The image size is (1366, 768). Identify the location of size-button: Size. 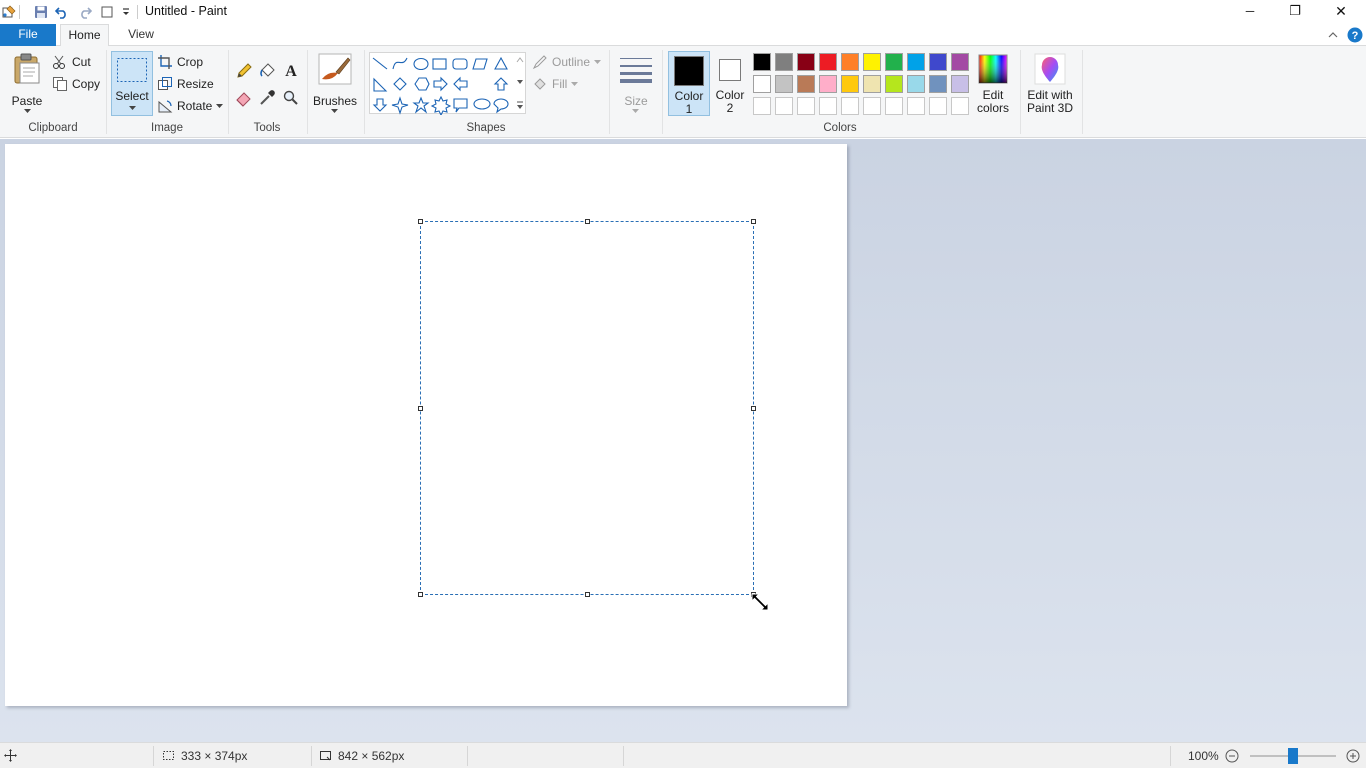
(636, 83).